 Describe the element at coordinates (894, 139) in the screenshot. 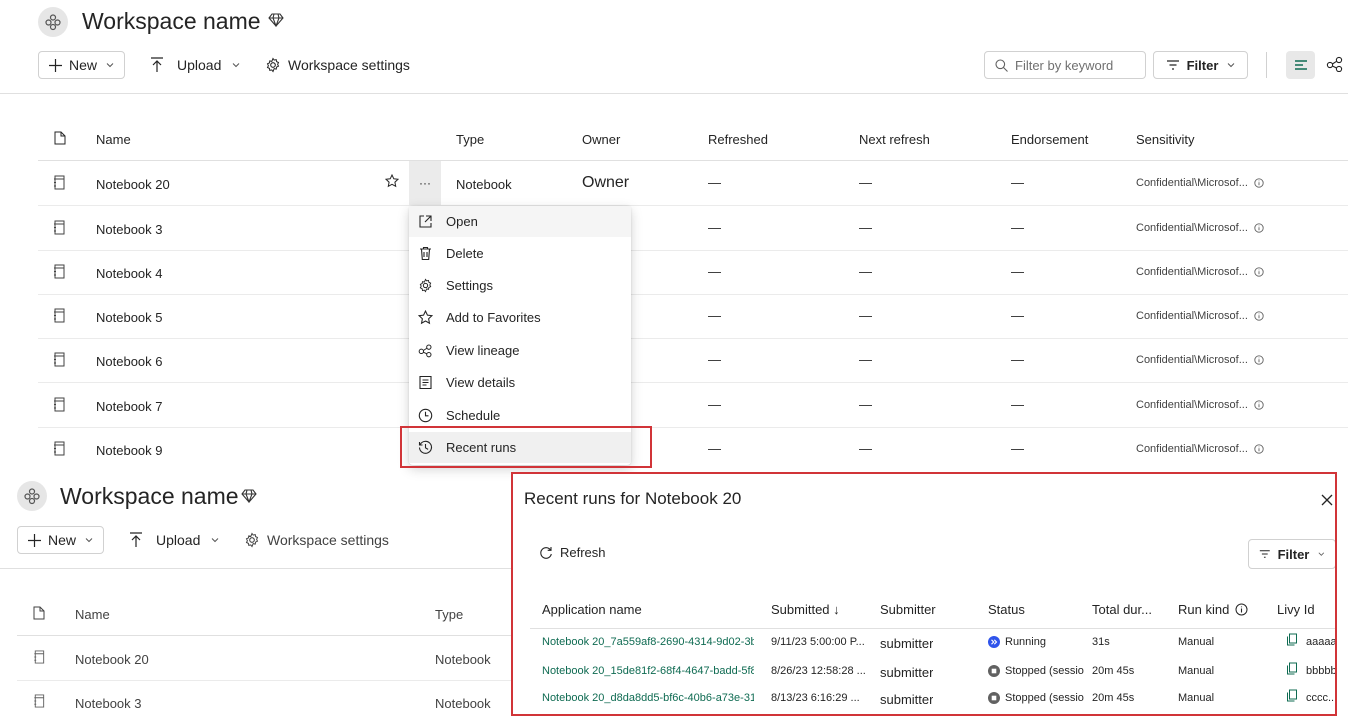

I see `col-header-next-refresh: Next refresh` at that location.